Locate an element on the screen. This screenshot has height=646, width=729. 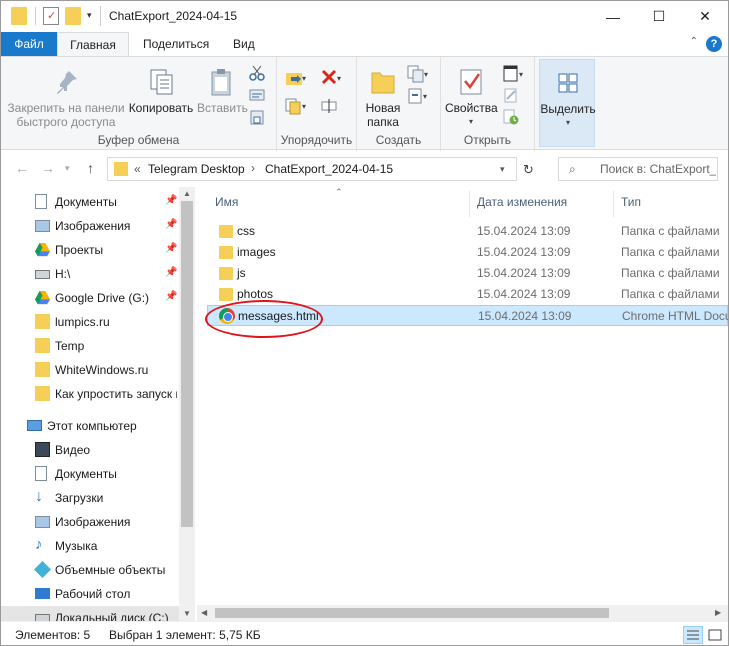
nav-item-label: Проекты is located at coordinates (79, 250).